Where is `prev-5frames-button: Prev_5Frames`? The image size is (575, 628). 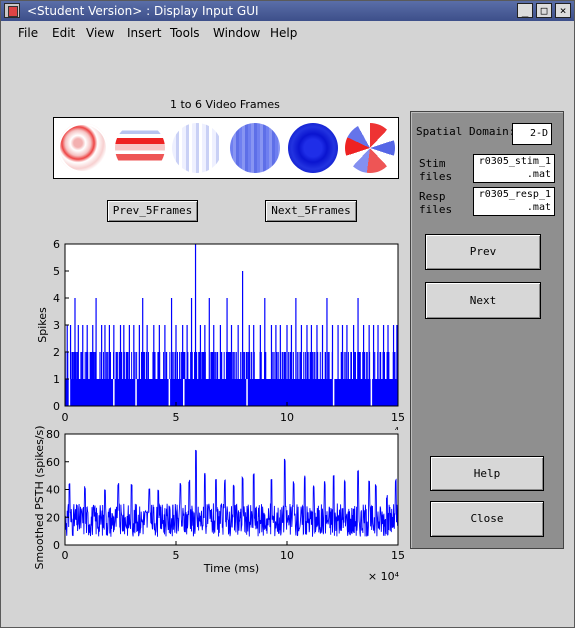 prev-5frames-button: Prev_5Frames is located at coordinates (152, 211).